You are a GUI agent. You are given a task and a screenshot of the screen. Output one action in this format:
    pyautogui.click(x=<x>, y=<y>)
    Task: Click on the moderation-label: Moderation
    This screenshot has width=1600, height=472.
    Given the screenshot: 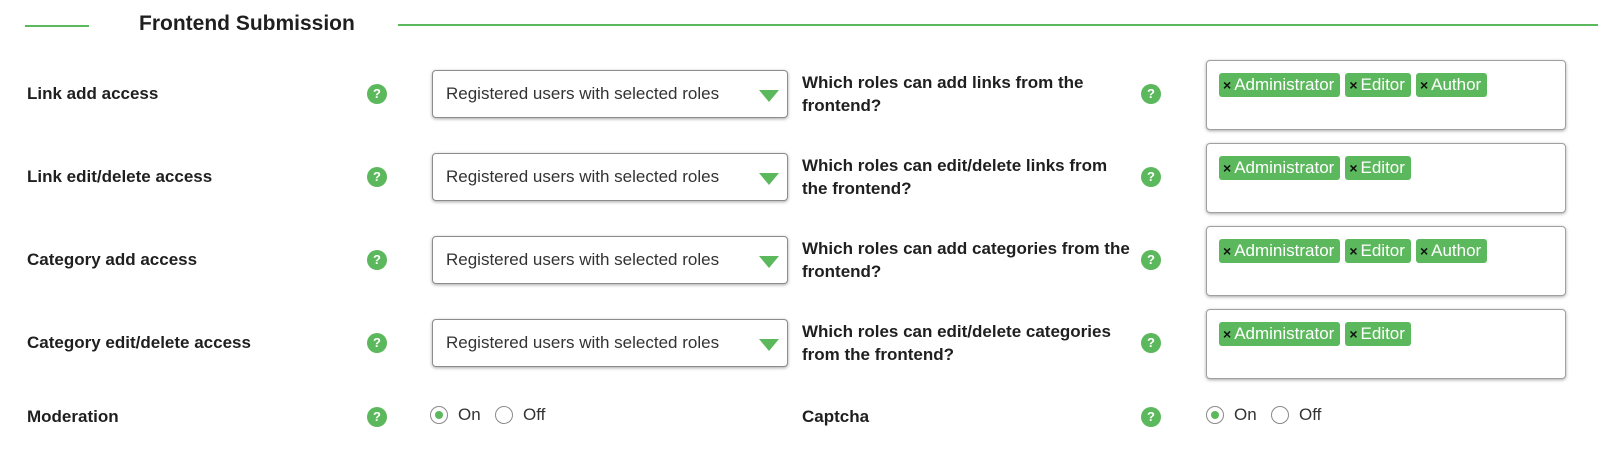 What is the action you would take?
    pyautogui.click(x=73, y=416)
    